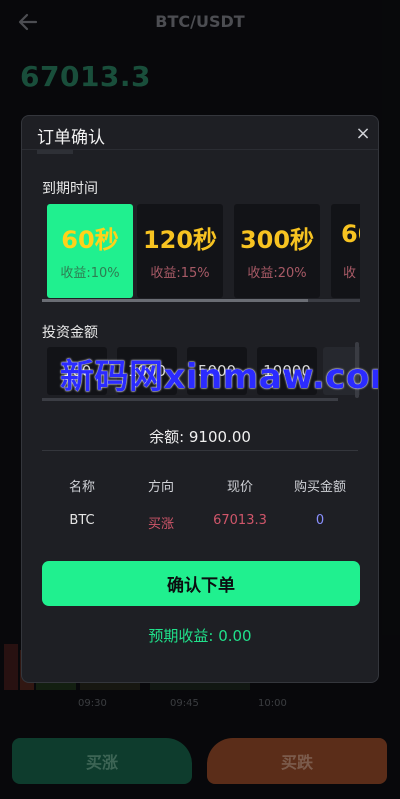 Image resolution: width=400 pixels, height=799 pixels. What do you see at coordinates (277, 273) in the screenshot?
I see `period-yield: 收益:20%` at bounding box center [277, 273].